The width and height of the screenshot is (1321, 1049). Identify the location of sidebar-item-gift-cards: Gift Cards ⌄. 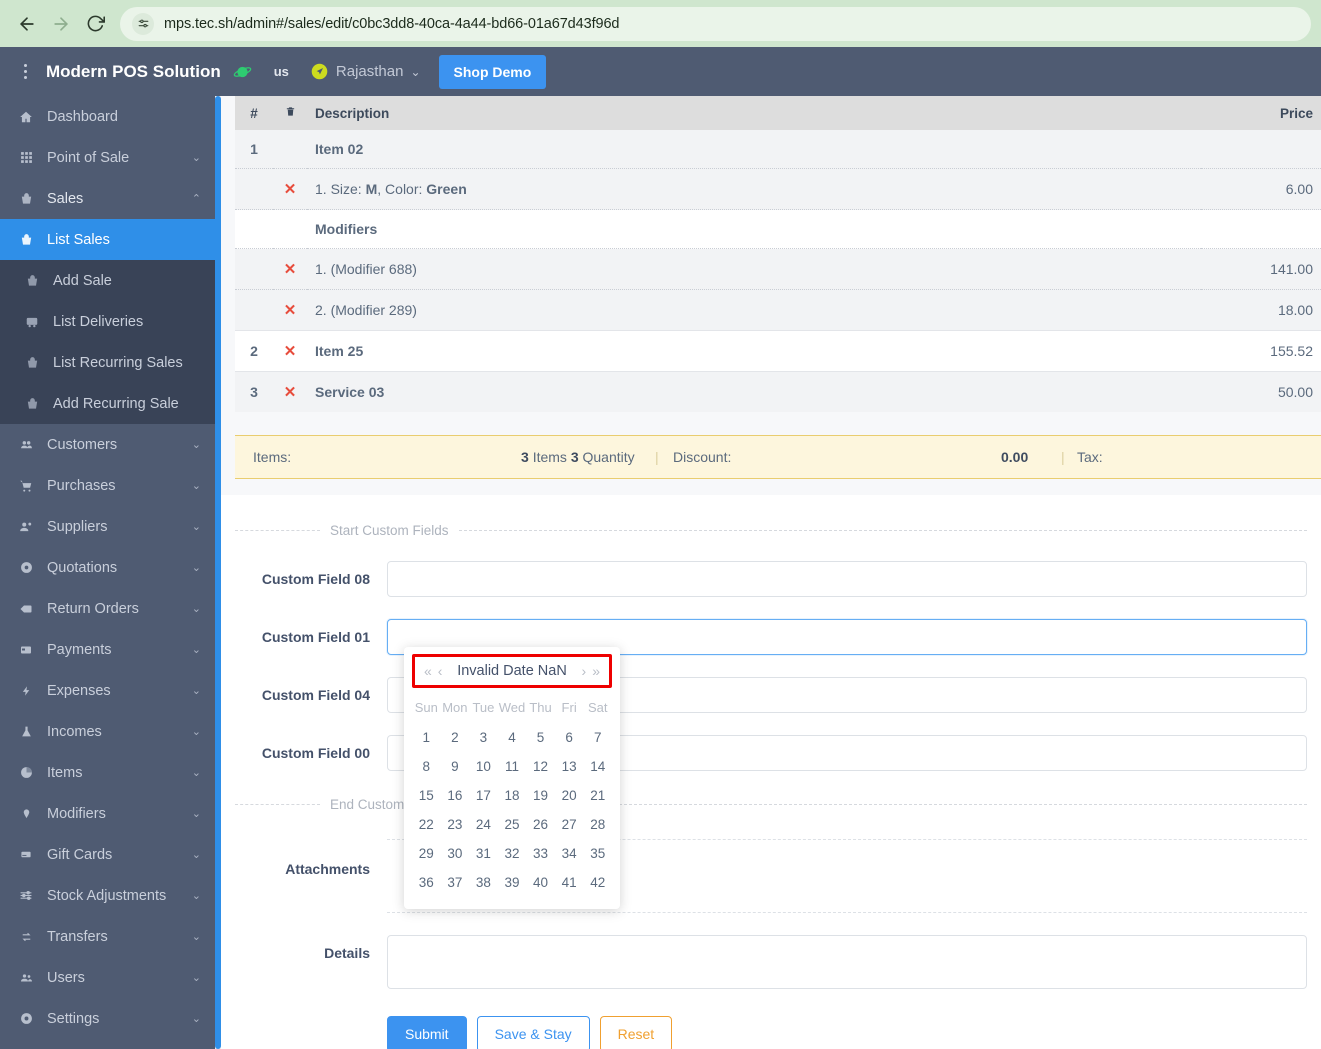
(107, 854).